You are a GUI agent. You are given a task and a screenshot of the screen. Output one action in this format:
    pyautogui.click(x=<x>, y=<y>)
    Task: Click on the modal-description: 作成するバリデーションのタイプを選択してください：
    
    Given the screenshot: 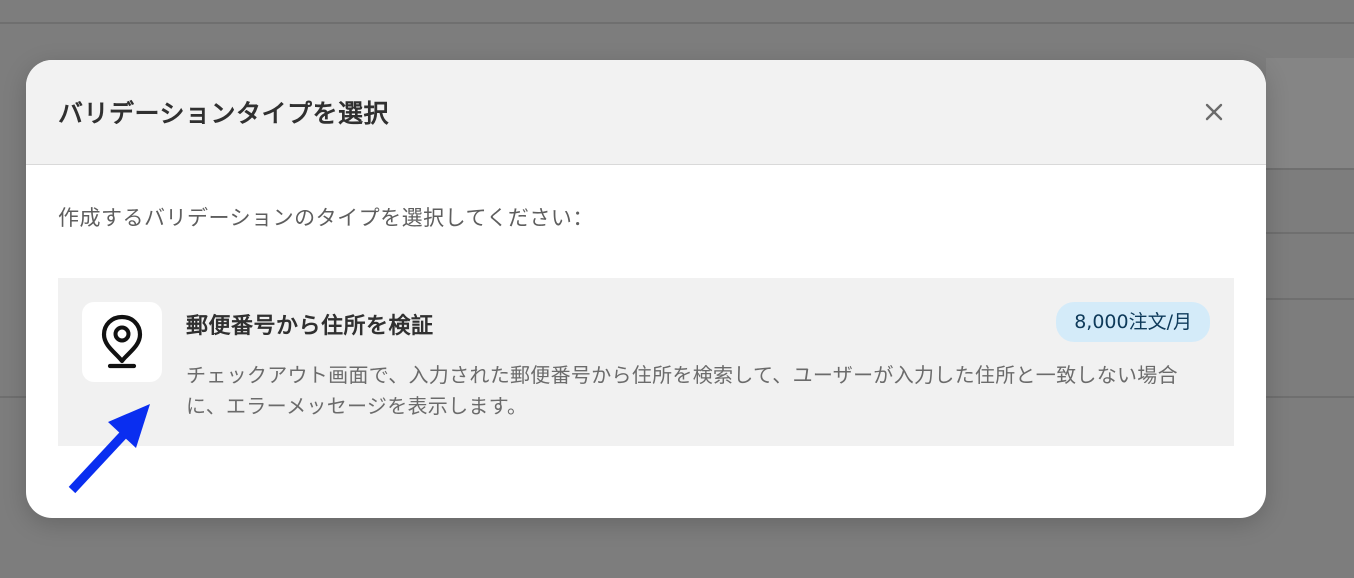 What is the action you would take?
    pyautogui.click(x=326, y=218)
    